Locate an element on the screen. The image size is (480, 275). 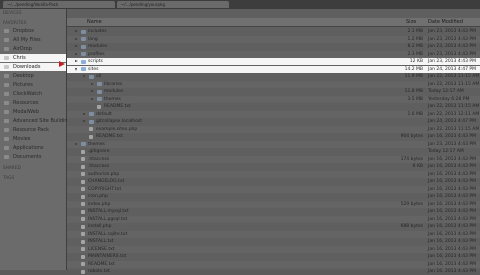
file-row: example.sites.php Jan 22, 2013 11:15 AM is located at coordinates (273, 129).